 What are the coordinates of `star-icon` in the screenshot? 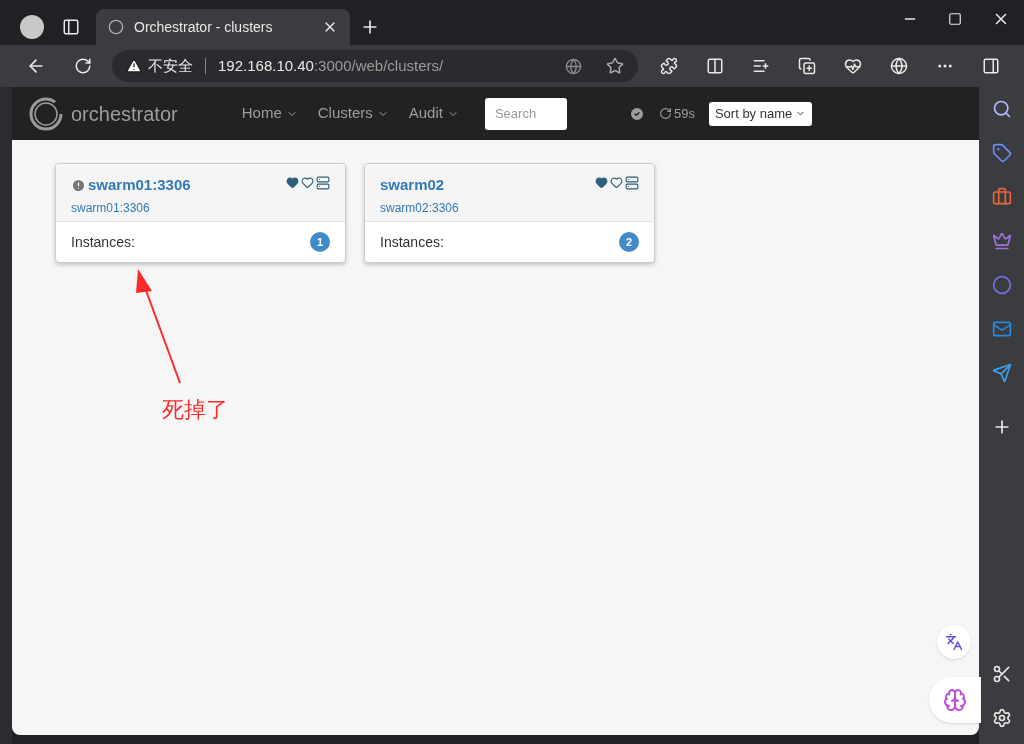 It's located at (615, 66).